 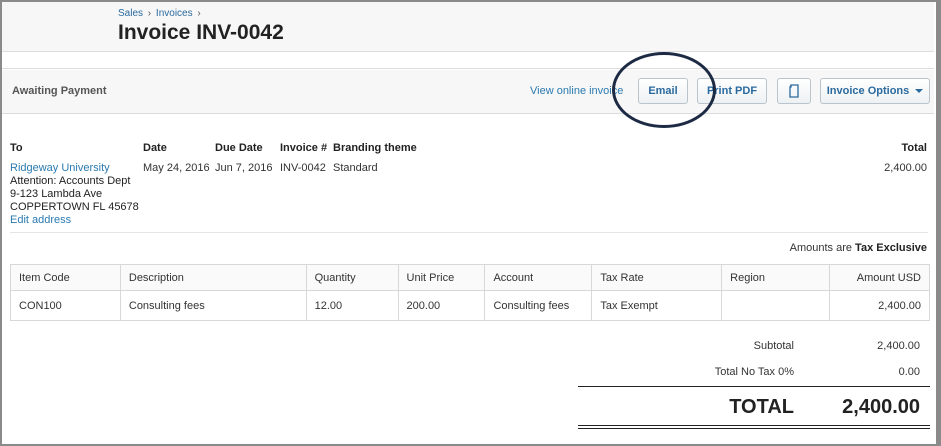 I want to click on print-pdf-button: Print PDF, so click(x=732, y=91).